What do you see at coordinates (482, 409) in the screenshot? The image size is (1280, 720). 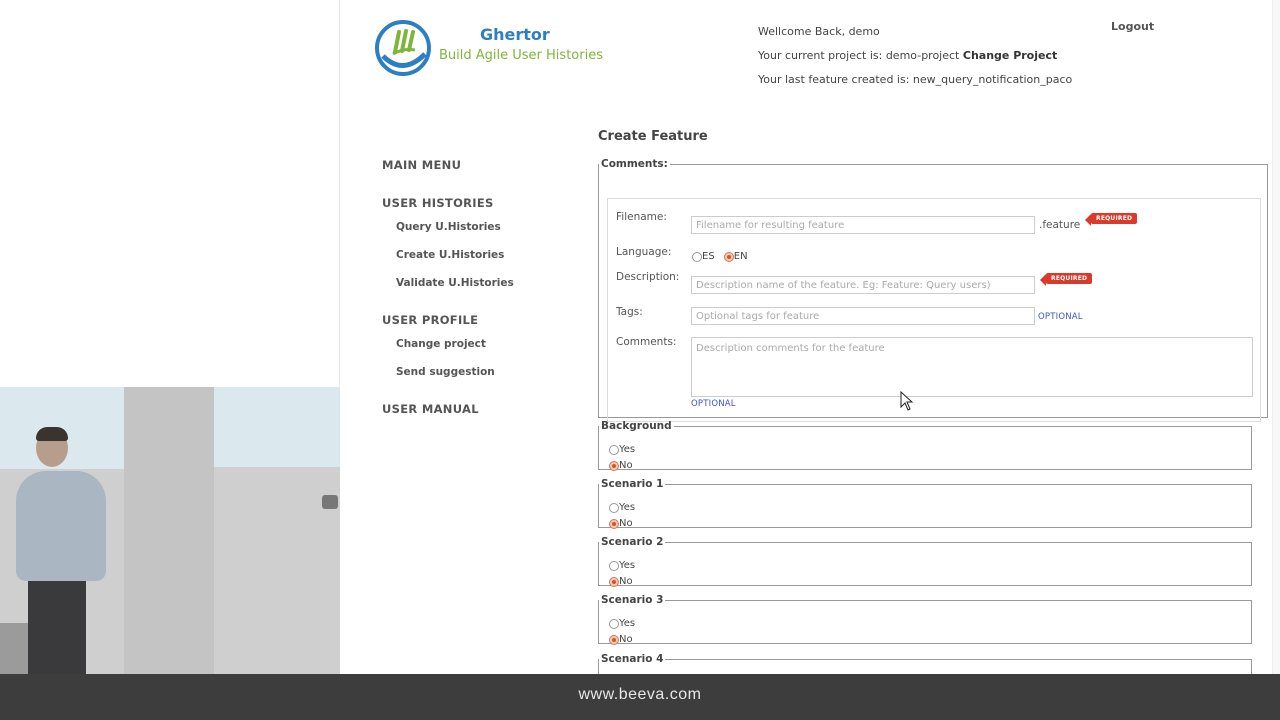 I see `sidebar-user-manual: USER MANUAL` at bounding box center [482, 409].